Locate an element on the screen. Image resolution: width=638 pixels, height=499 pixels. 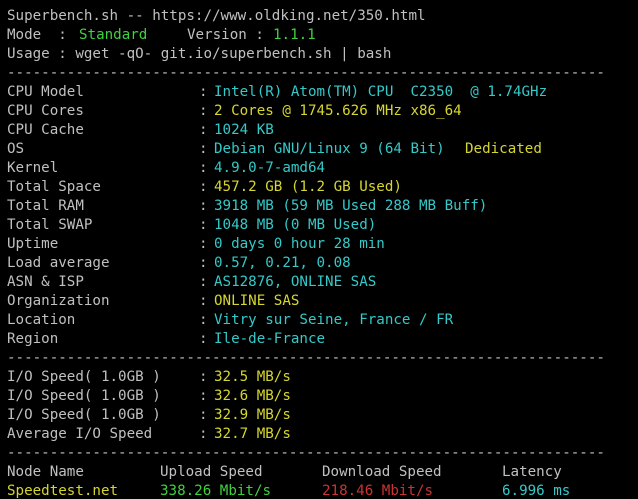
sysinfo-label: Location is located at coordinates (41, 320).